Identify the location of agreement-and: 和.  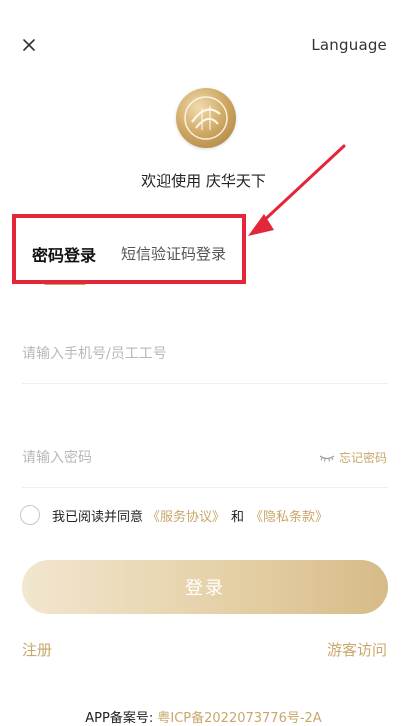
(238, 517).